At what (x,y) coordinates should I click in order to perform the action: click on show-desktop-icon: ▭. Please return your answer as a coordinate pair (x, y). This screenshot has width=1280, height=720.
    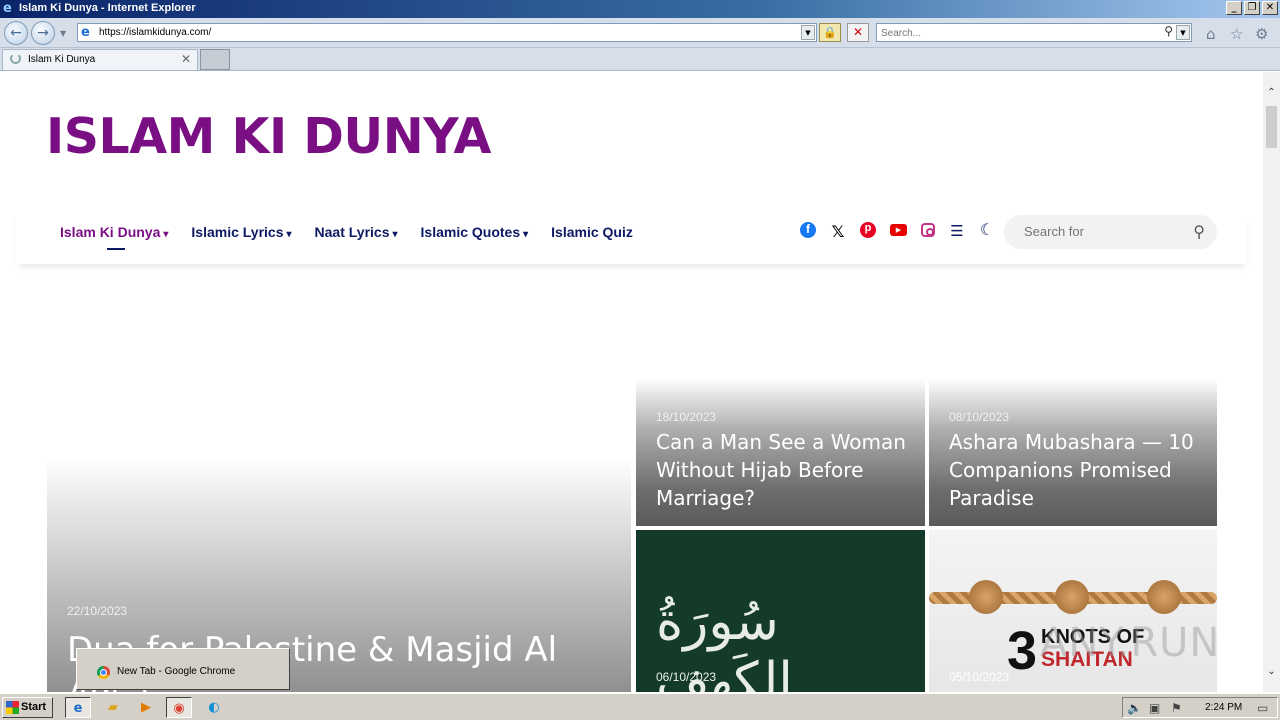
    Looking at the image, I should click on (1262, 708).